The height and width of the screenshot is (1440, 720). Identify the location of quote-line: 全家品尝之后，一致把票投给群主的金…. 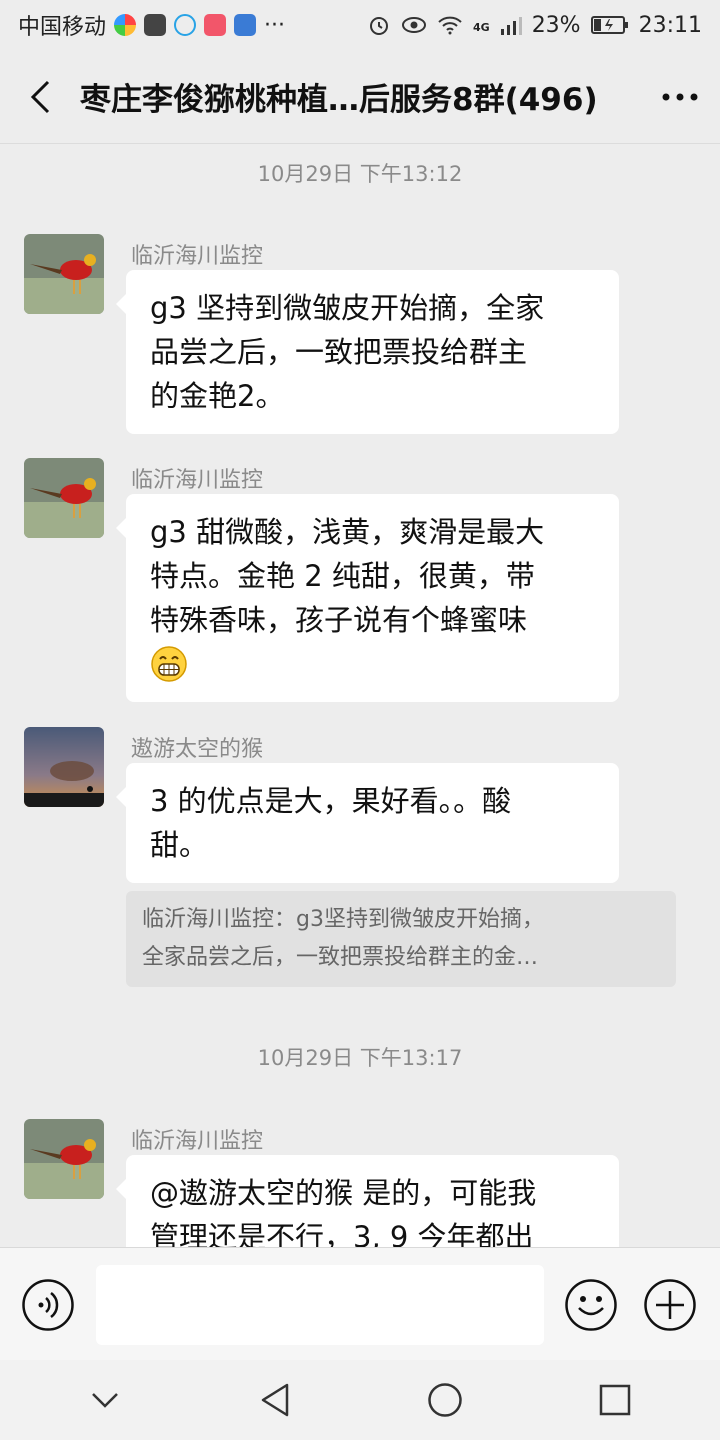
(340, 957).